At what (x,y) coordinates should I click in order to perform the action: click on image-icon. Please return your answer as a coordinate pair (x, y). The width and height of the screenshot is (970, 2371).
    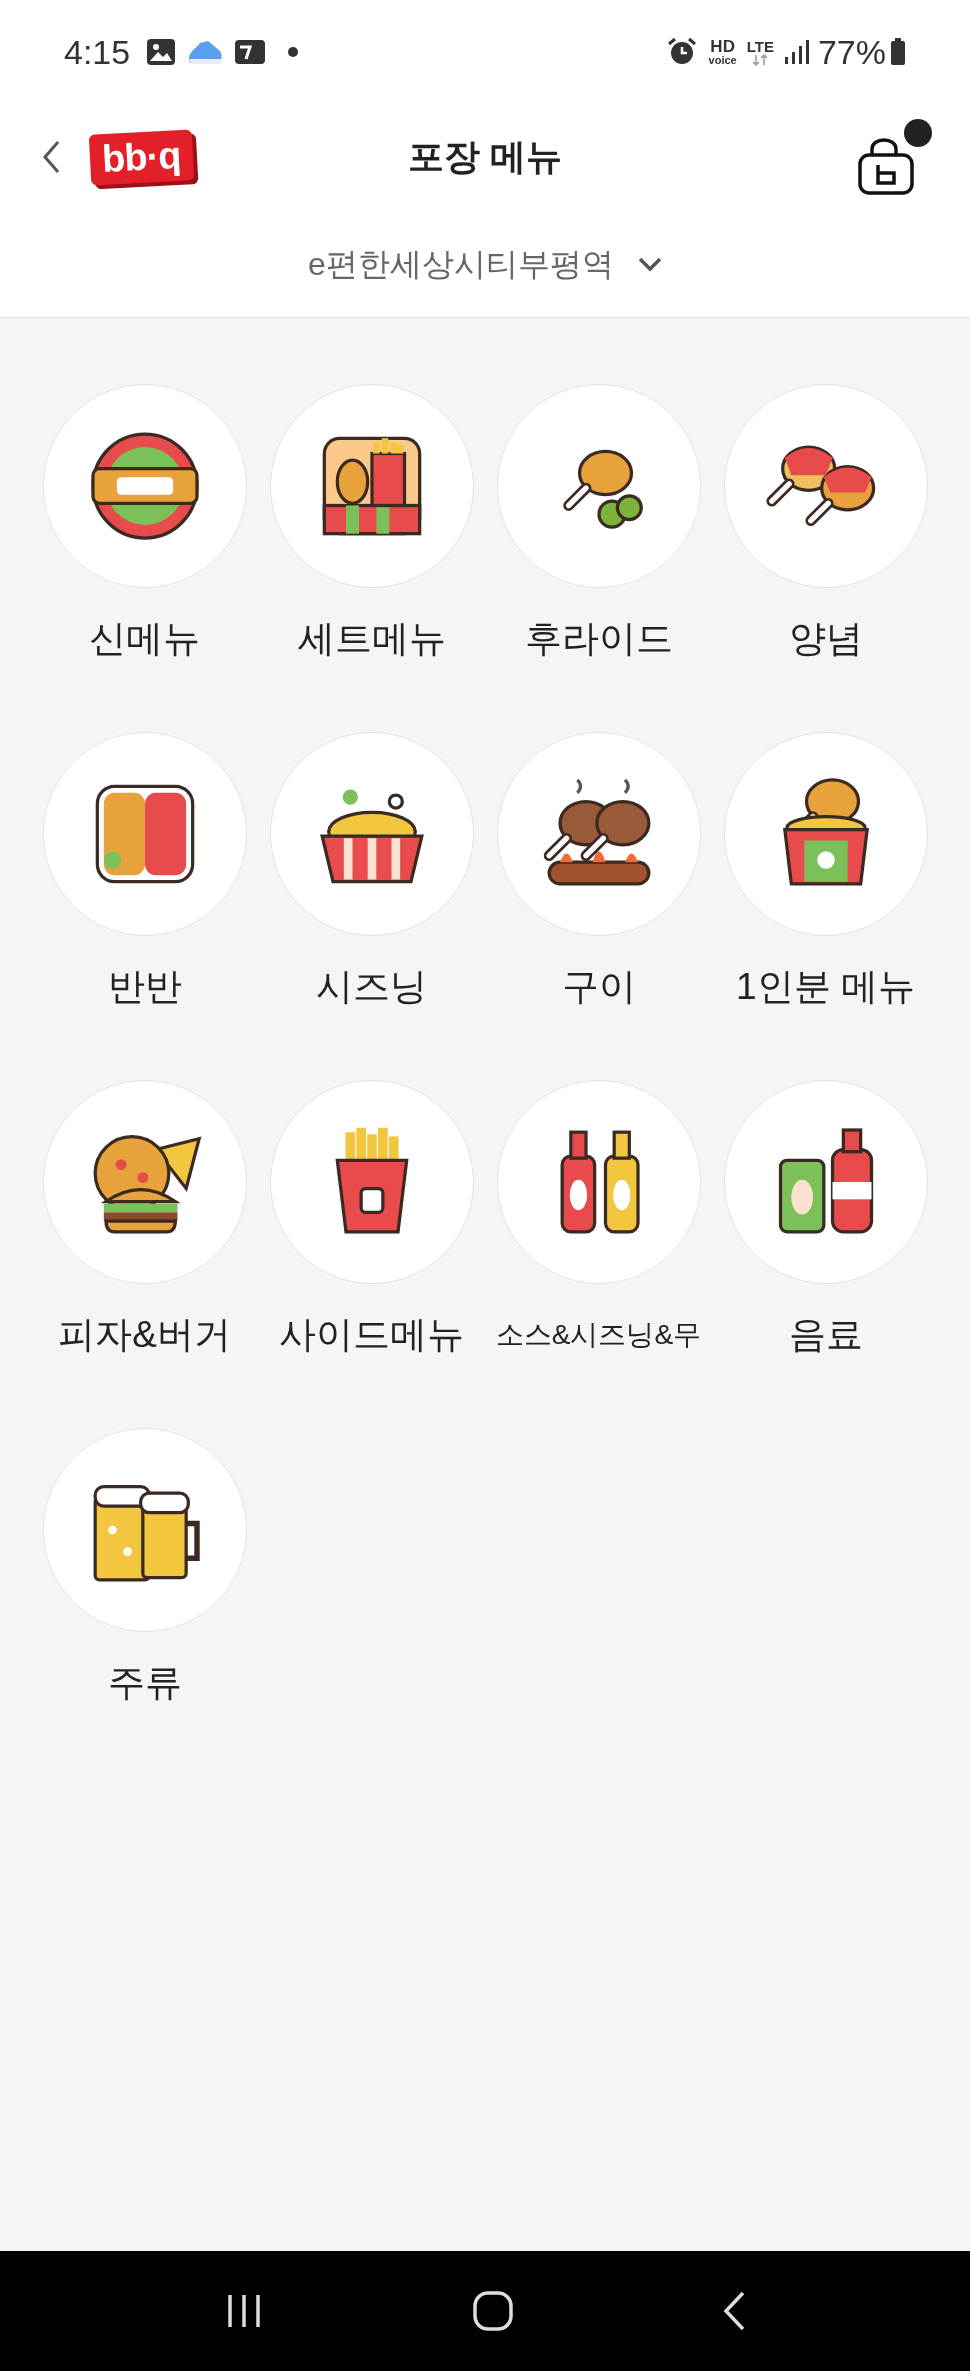
    Looking at the image, I should click on (161, 52).